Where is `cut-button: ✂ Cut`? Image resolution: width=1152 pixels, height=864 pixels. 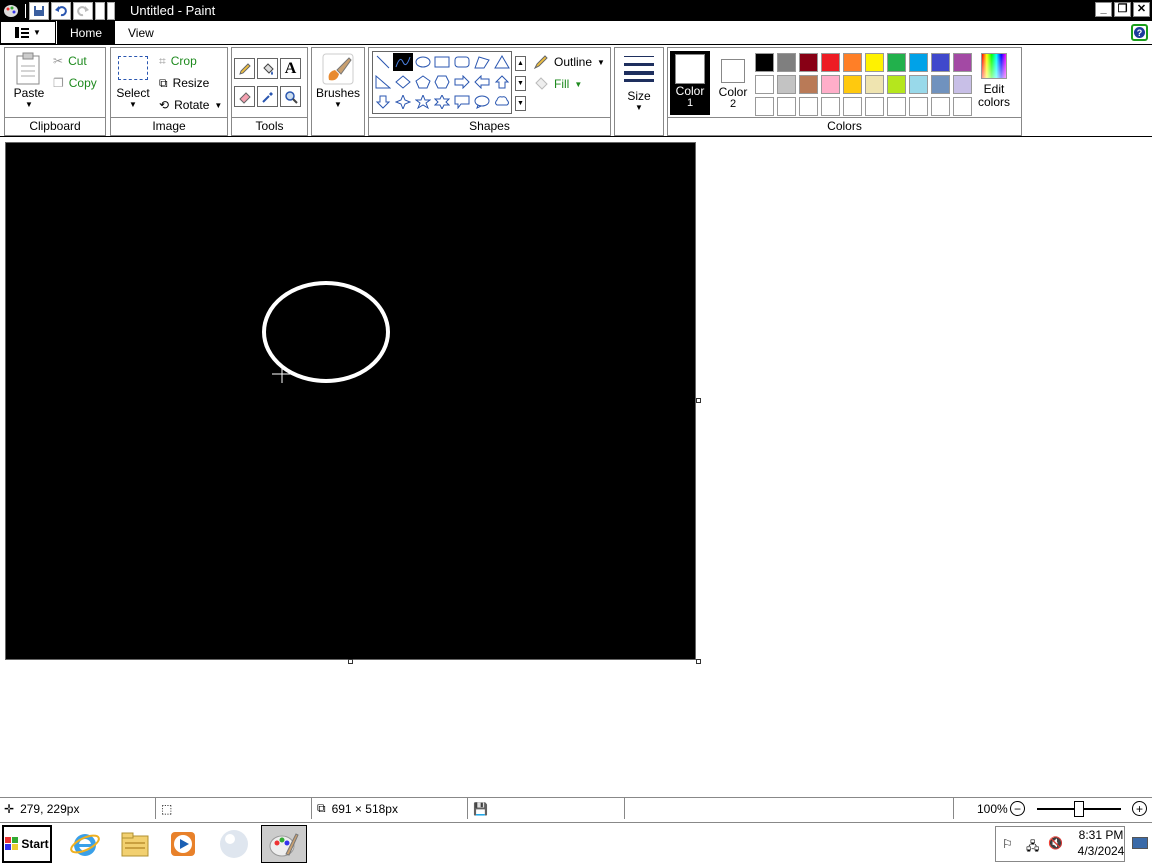
cut-button: ✂ Cut is located at coordinates (70, 61).